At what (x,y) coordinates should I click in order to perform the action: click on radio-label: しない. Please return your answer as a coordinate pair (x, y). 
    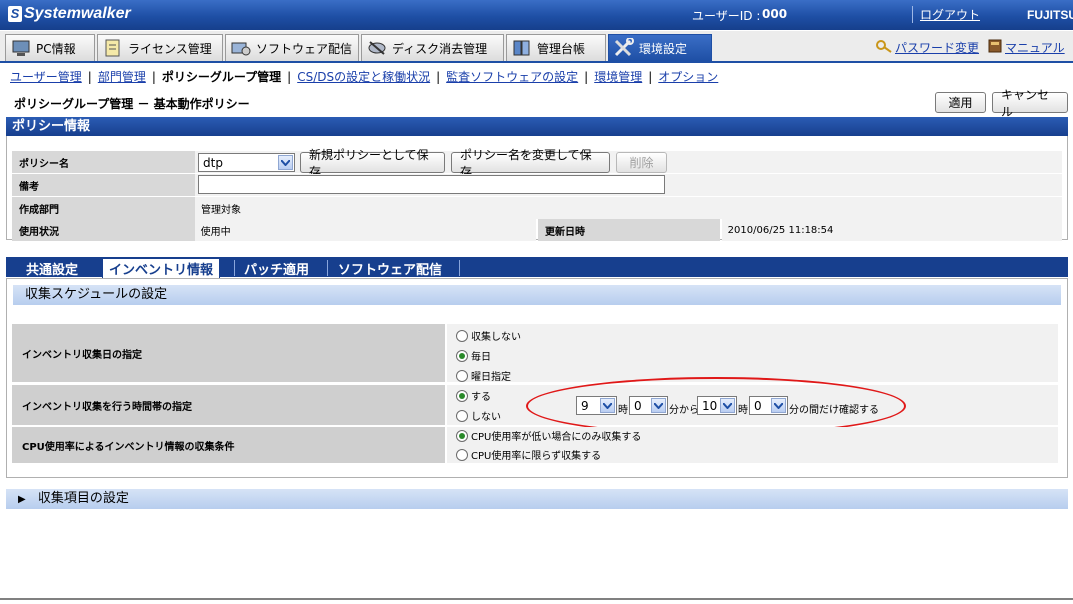
    Looking at the image, I should click on (486, 417).